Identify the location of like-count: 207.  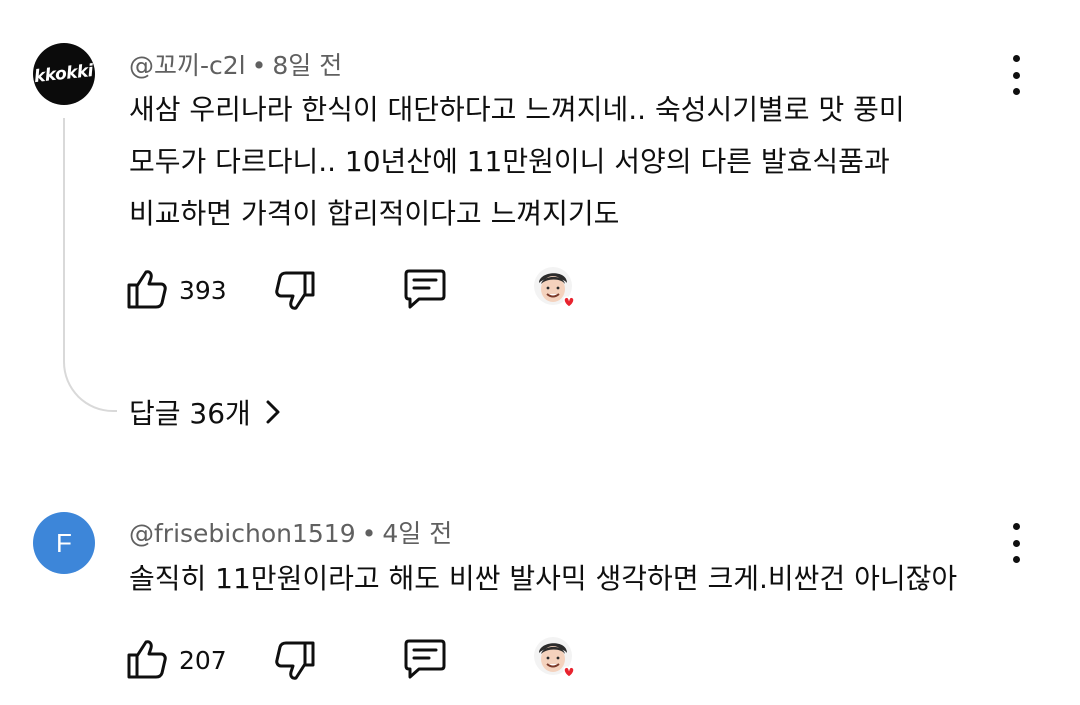
(203, 660).